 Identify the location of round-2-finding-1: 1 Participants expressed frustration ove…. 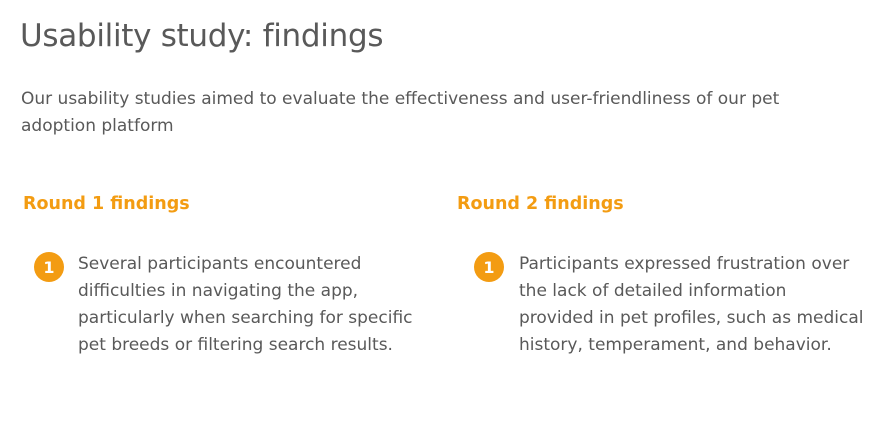
(669, 306).